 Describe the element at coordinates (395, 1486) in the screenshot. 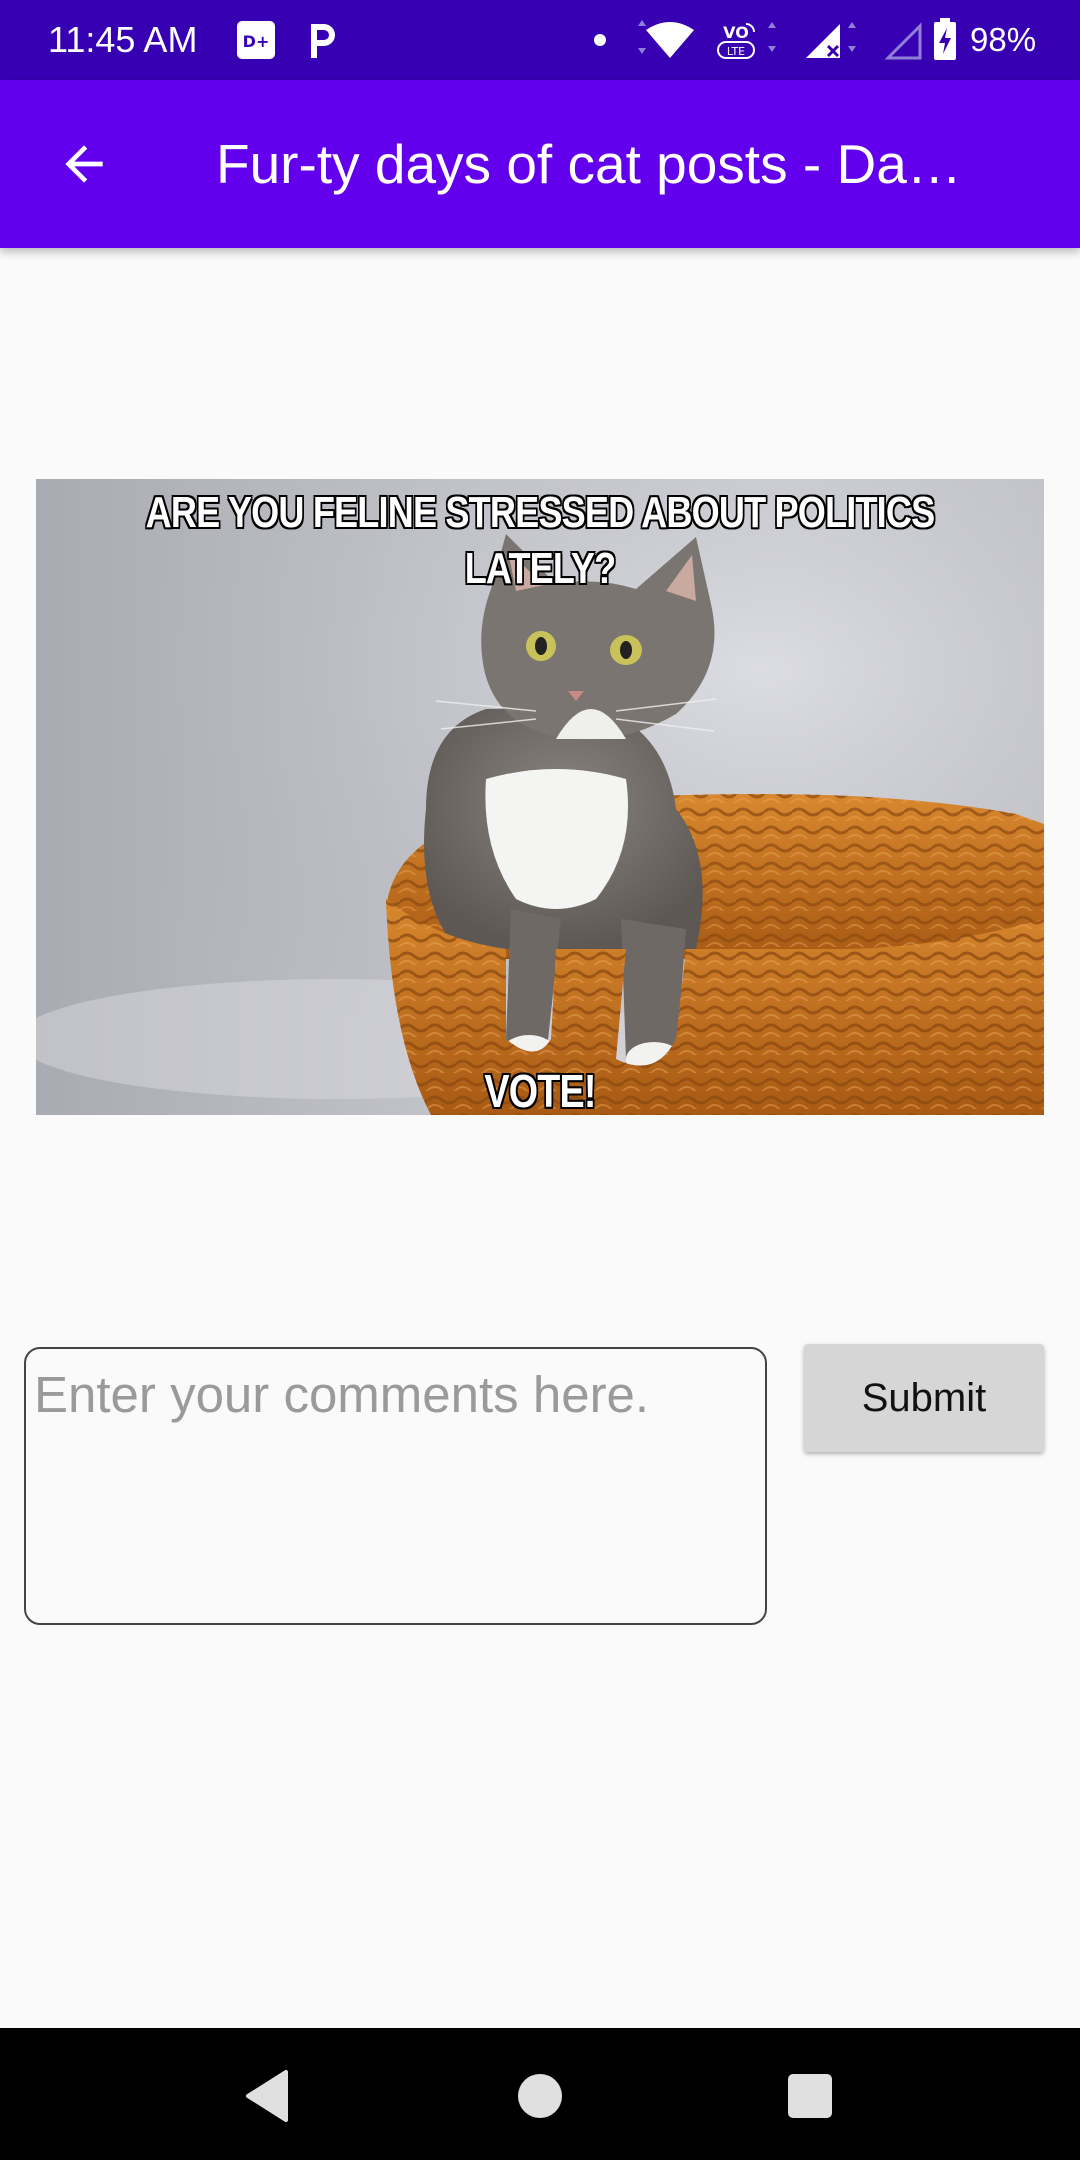

I see `comment-input` at that location.